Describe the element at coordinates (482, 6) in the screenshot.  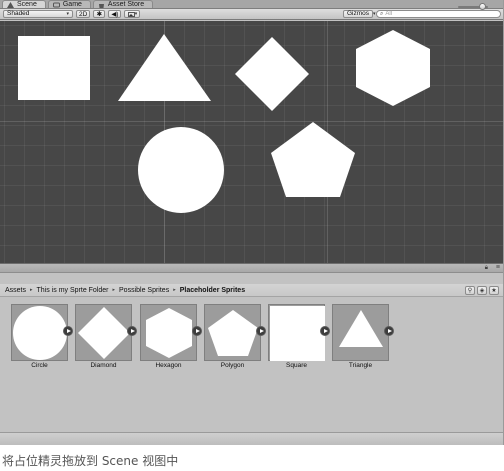
I see `slider-handle` at that location.